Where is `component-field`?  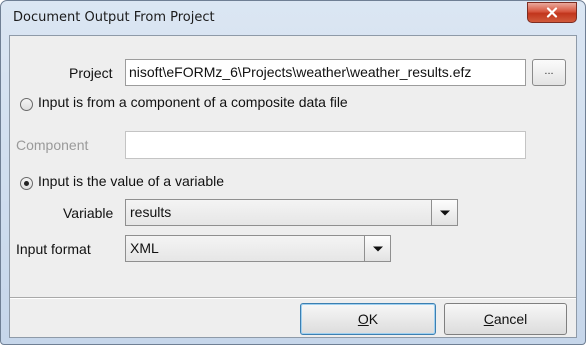 component-field is located at coordinates (325, 145).